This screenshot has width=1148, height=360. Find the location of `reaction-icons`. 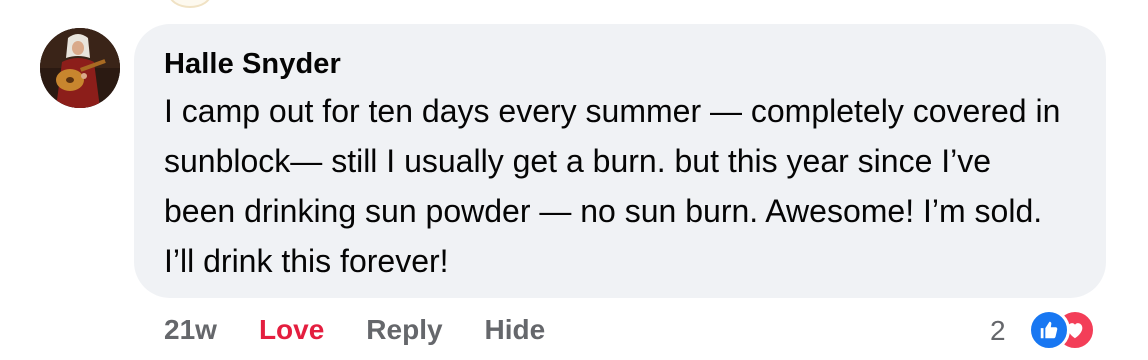

reaction-icons is located at coordinates (1052, 331).